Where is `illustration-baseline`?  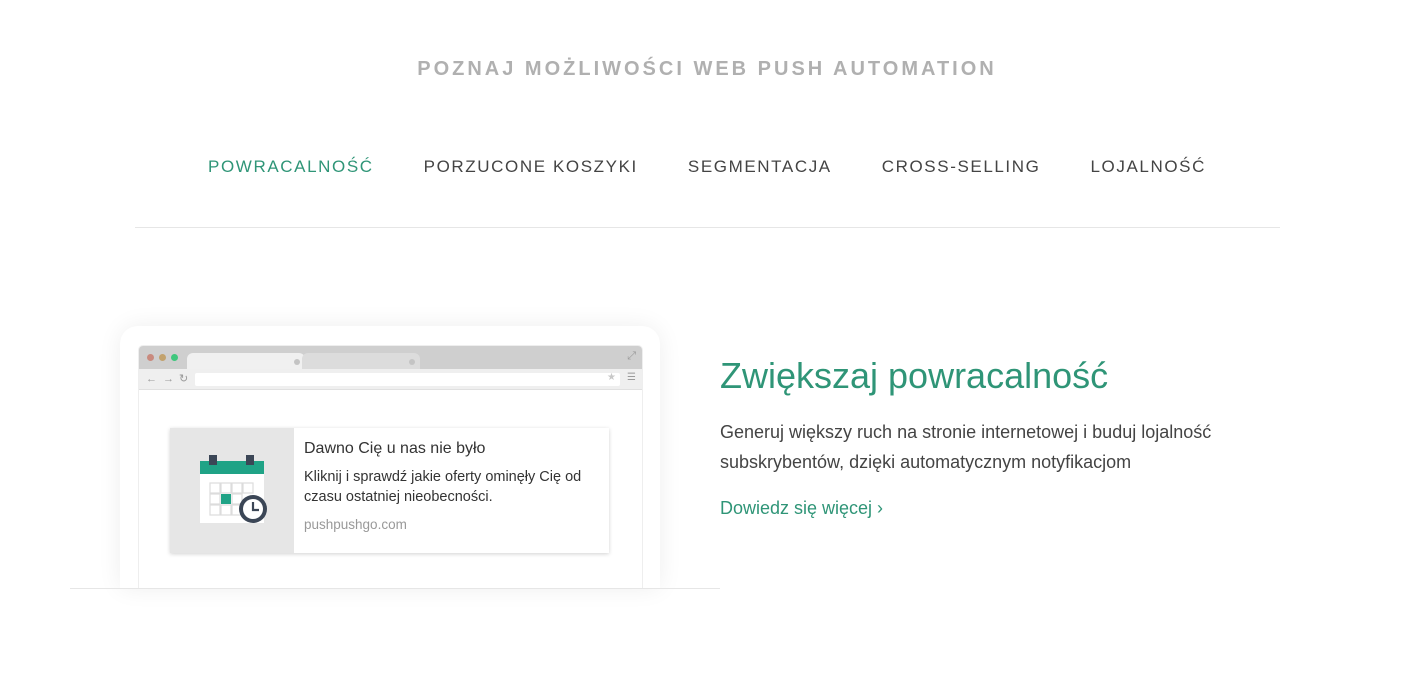 illustration-baseline is located at coordinates (395, 588).